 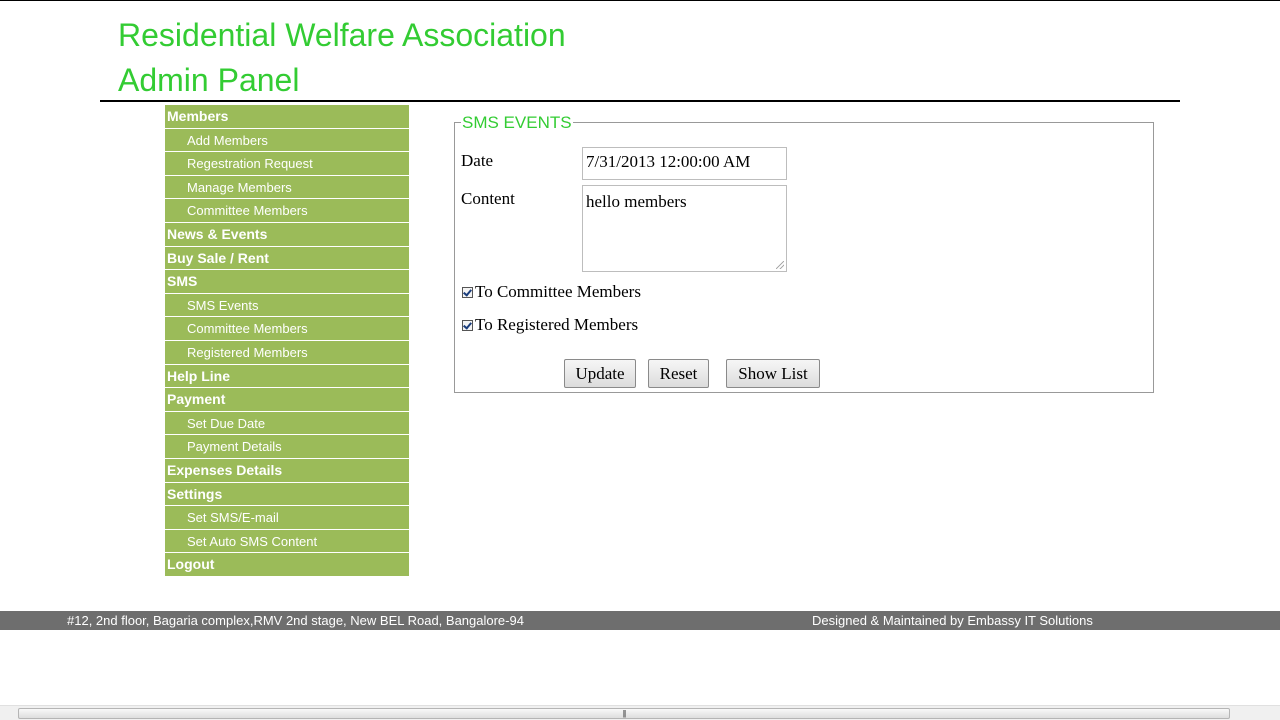 I want to click on sidebar-item-registered-members: Registered Members, so click(x=287, y=352).